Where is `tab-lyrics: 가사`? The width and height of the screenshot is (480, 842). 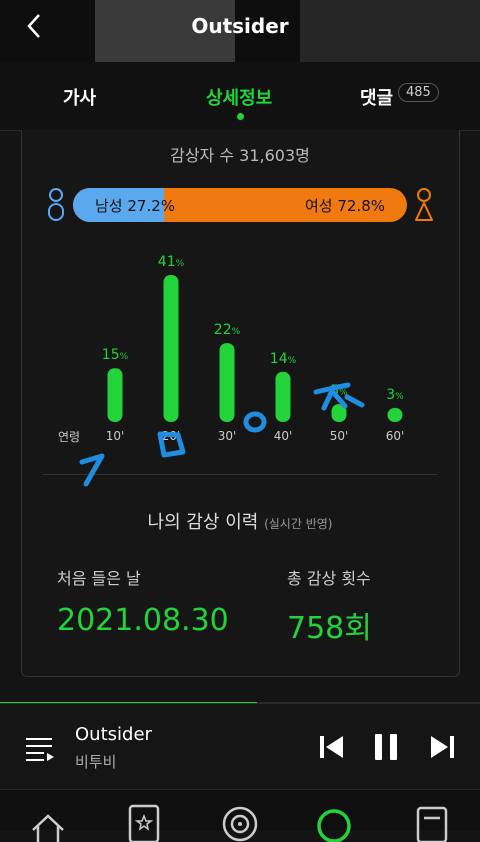 tab-lyrics: 가사 is located at coordinates (79, 97).